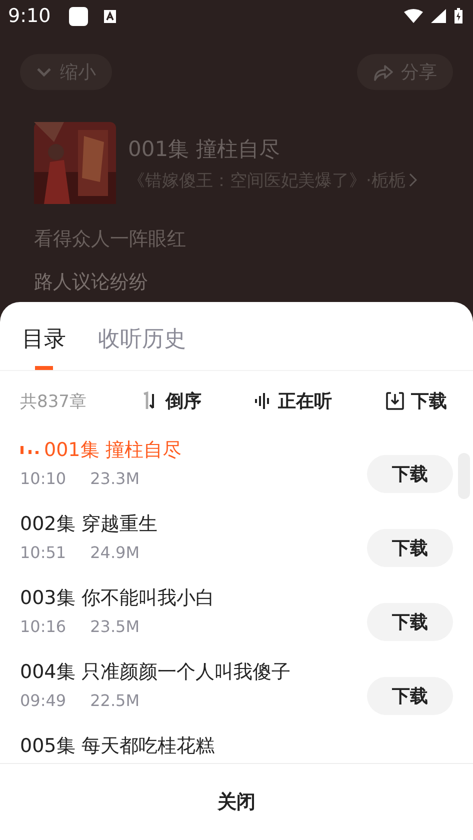  Describe the element at coordinates (293, 401) in the screenshot. I see `now-playing-button: 正在听` at that location.